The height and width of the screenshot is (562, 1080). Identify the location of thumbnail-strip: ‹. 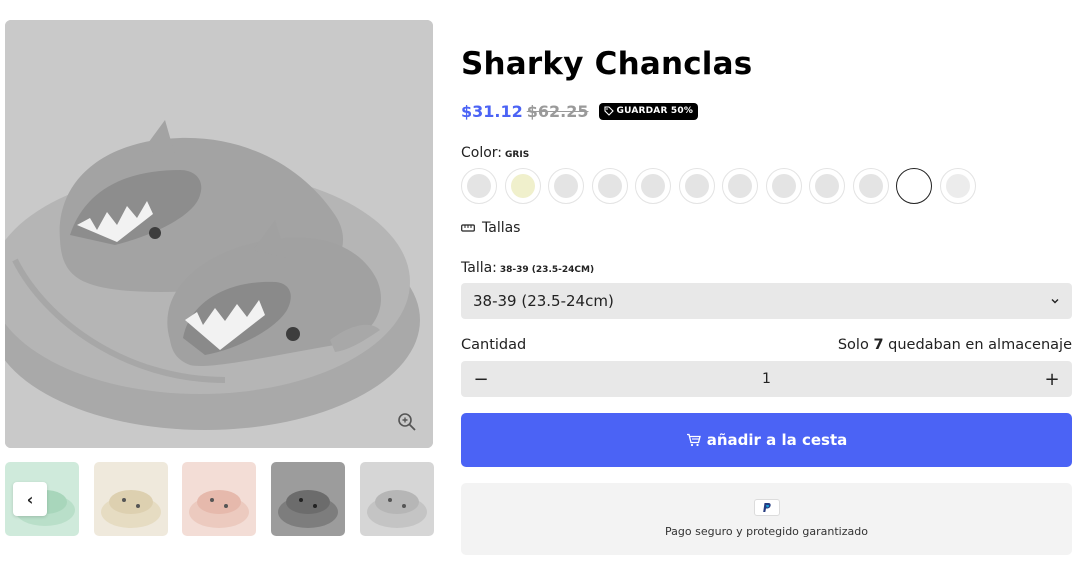
(219, 499).